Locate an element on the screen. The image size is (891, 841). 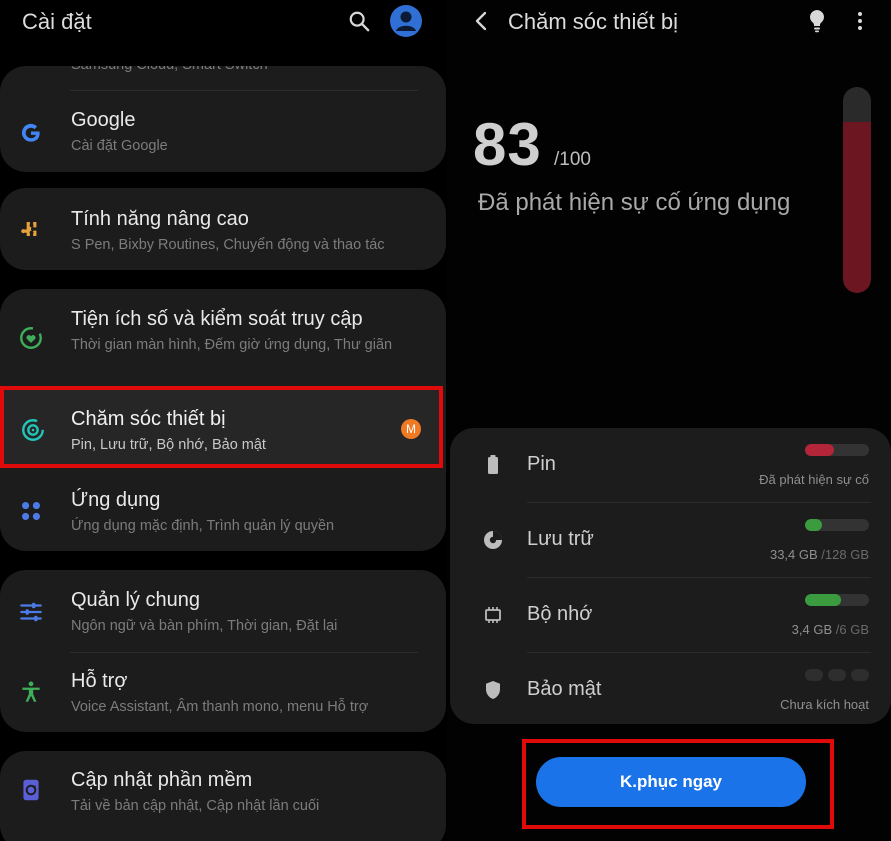
settings-header: Cài đặt is located at coordinates (223, 22).